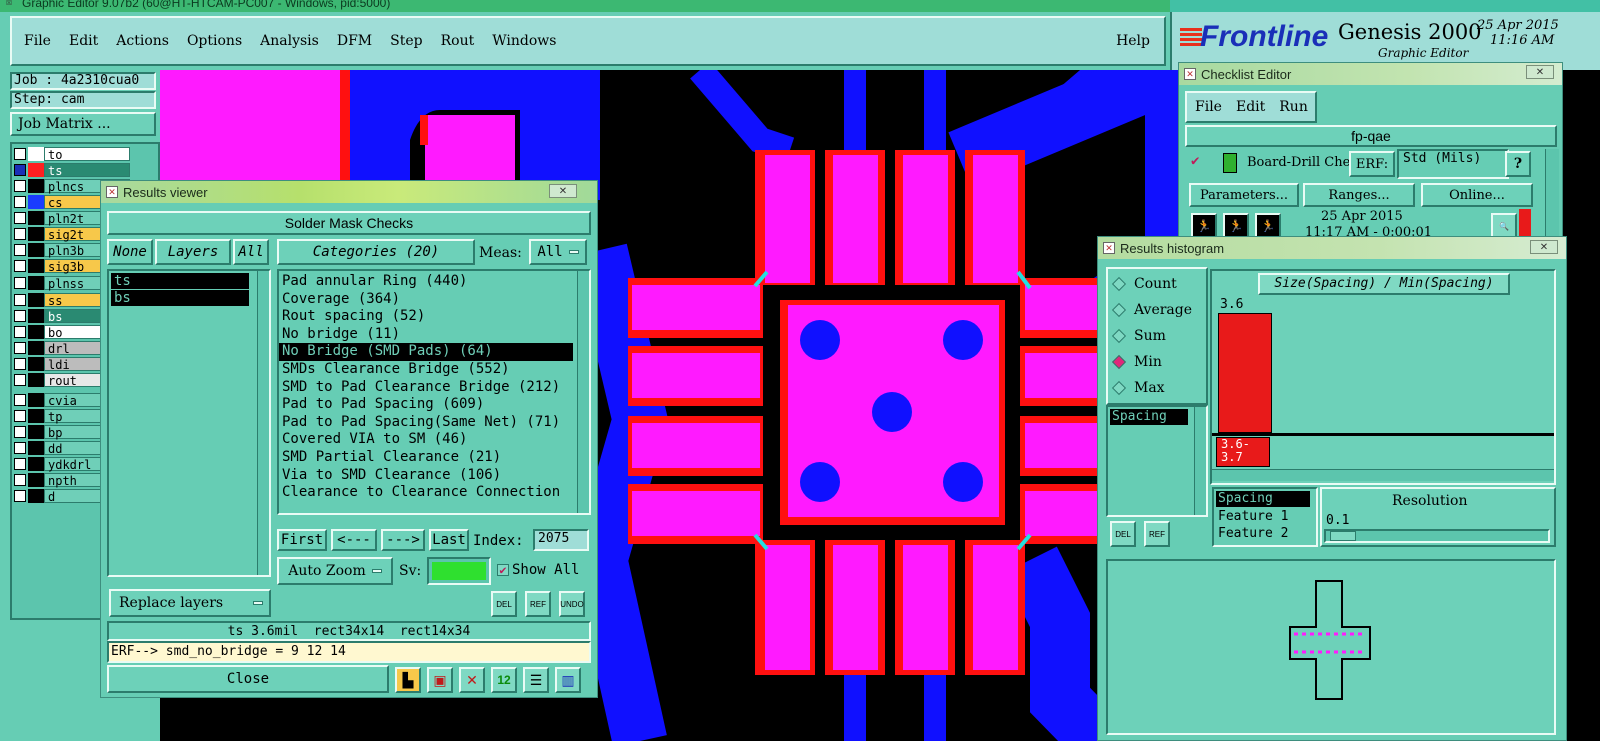 The image size is (1600, 741). I want to click on slider-thumb, so click(1343, 536).